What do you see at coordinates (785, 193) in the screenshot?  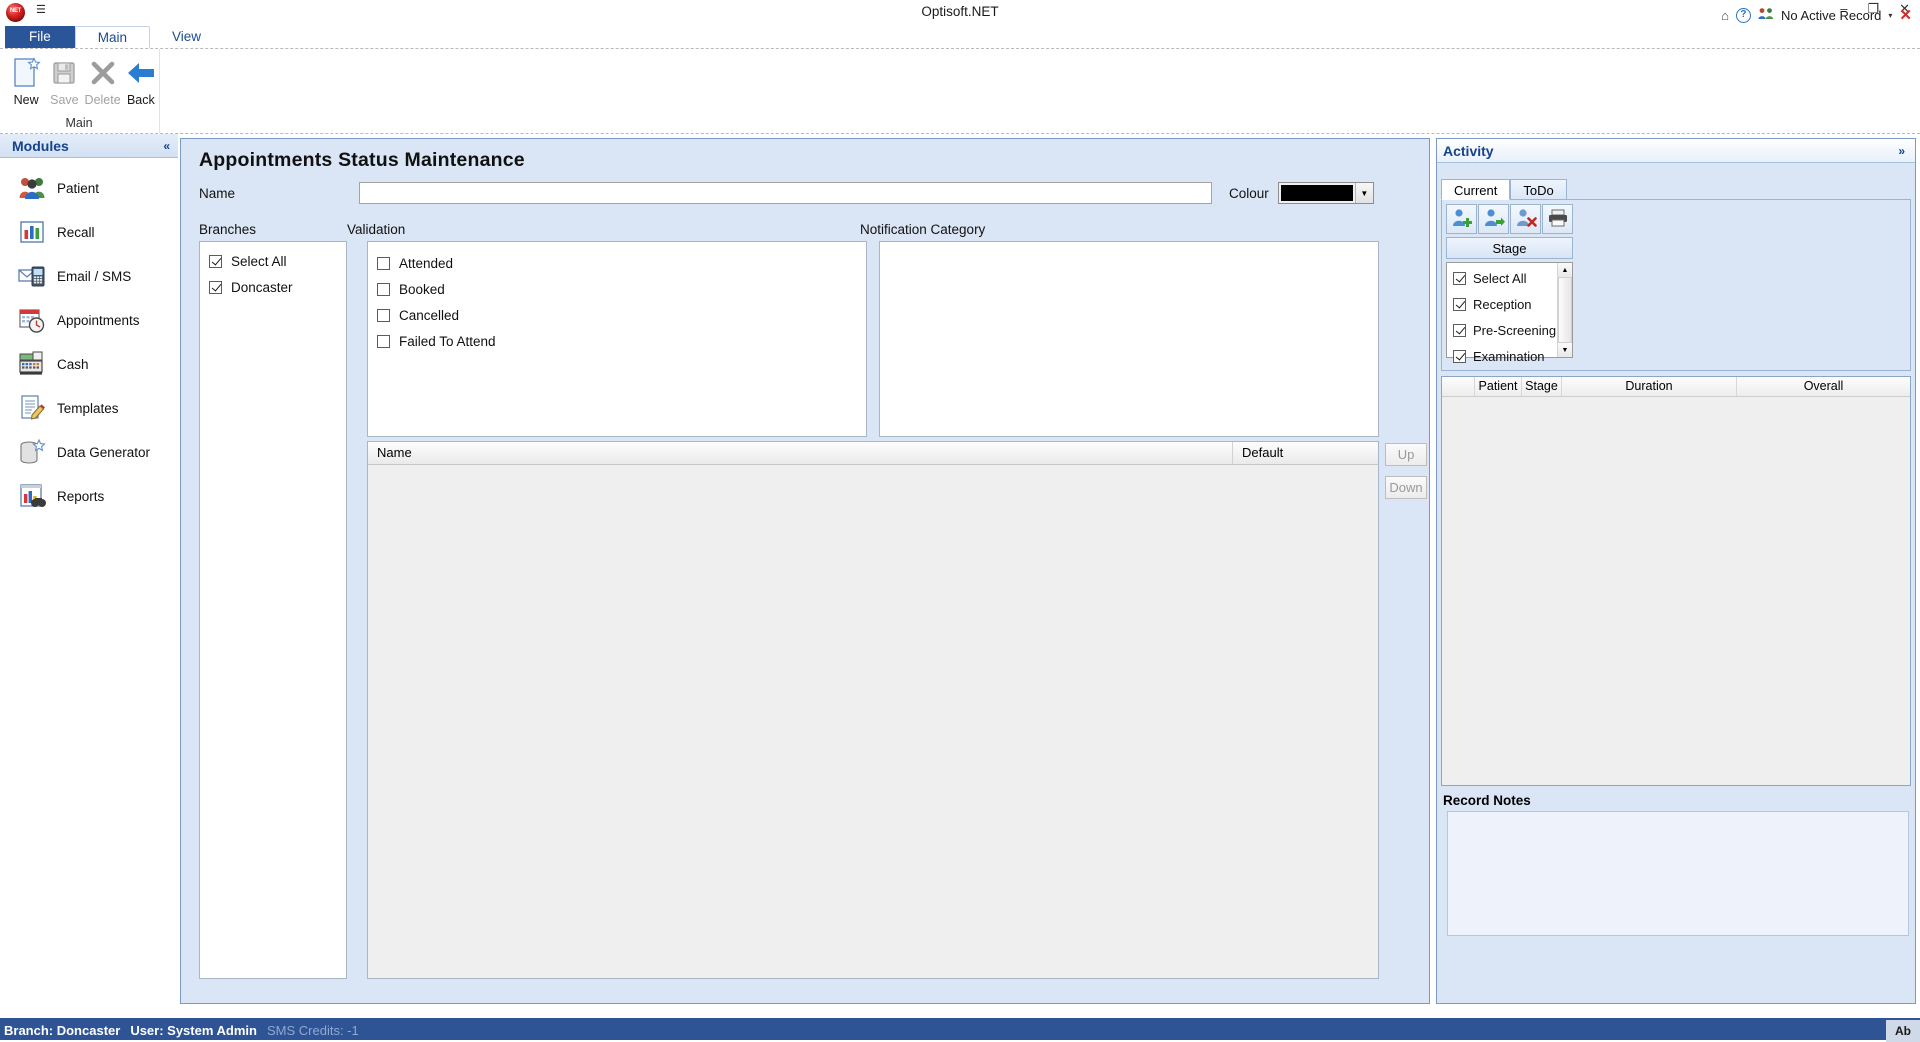 I see `name-input` at bounding box center [785, 193].